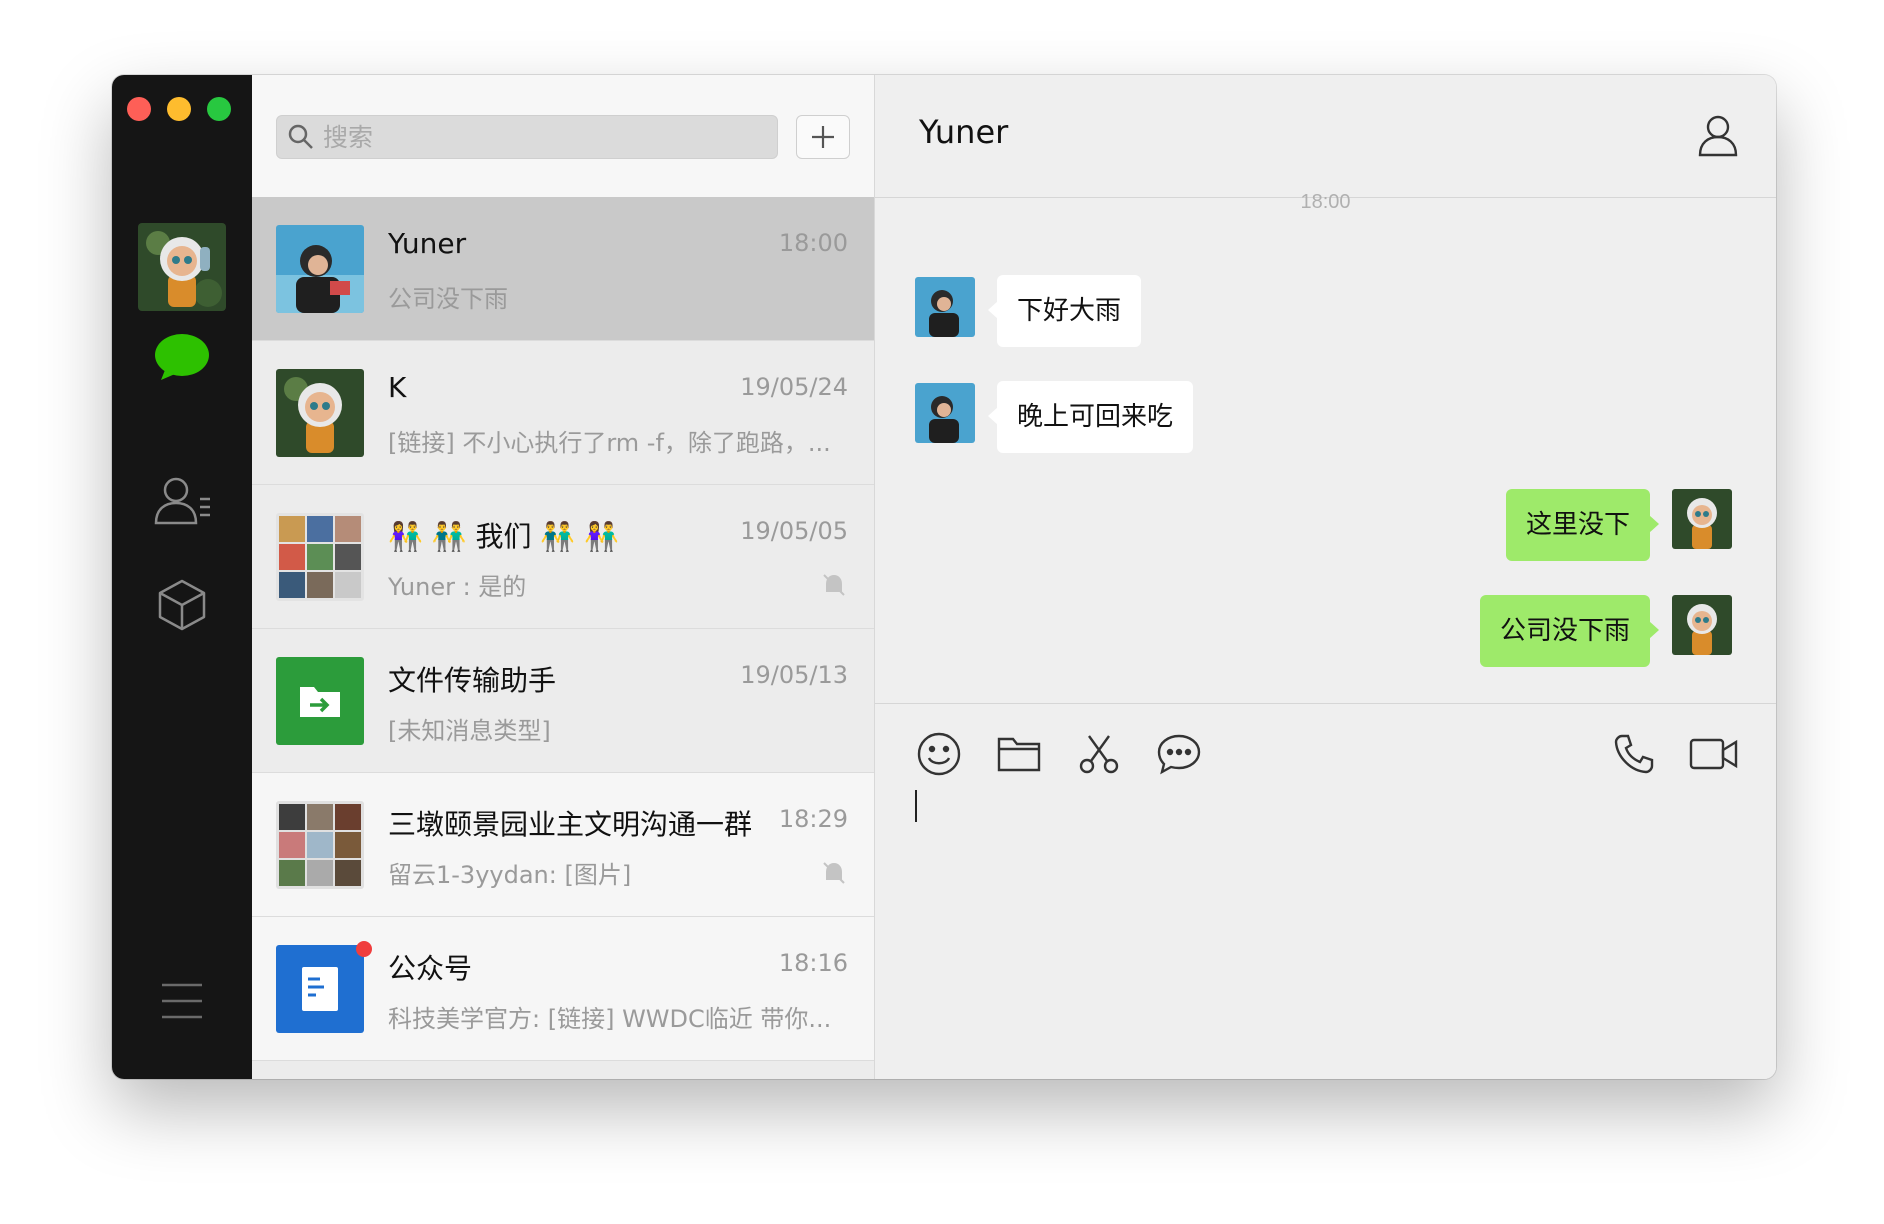 The height and width of the screenshot is (1224, 1884). What do you see at coordinates (794, 531) in the screenshot?
I see `conversation-time: 19/05/05` at bounding box center [794, 531].